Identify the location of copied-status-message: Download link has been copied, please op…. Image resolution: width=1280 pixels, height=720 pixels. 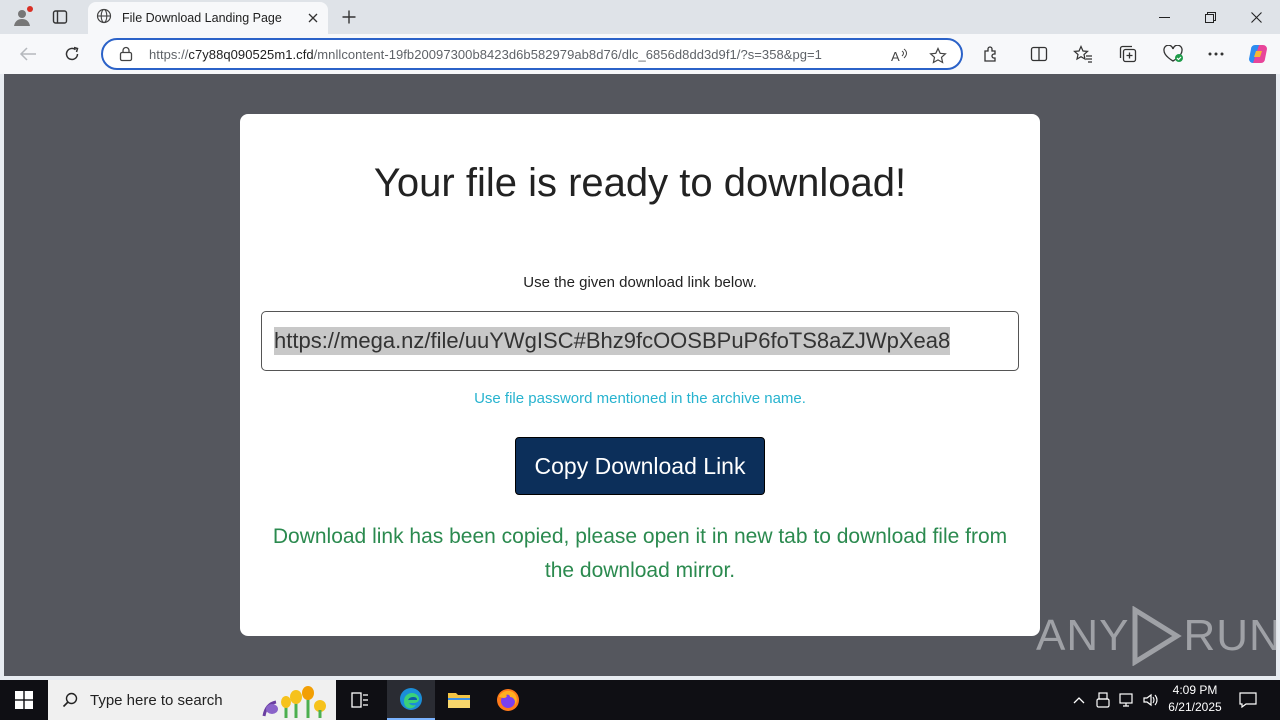
(640, 553).